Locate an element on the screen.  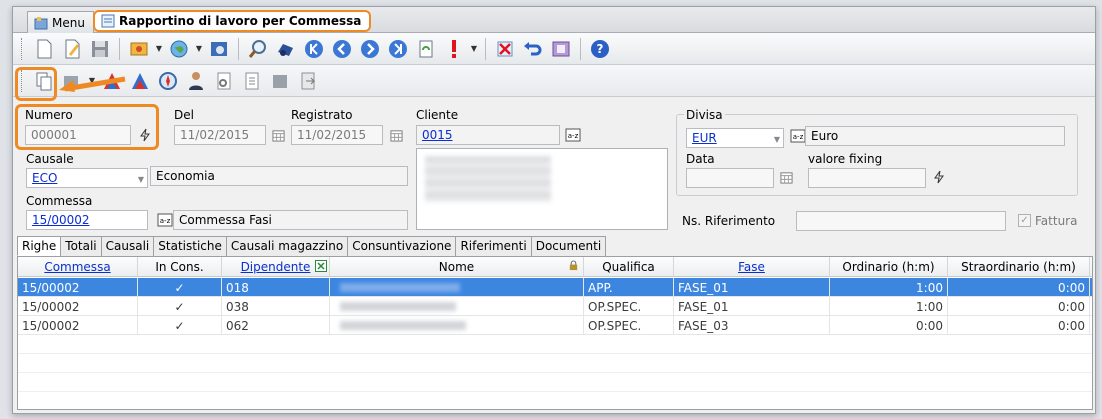
search-icon is located at coordinates (257, 48).